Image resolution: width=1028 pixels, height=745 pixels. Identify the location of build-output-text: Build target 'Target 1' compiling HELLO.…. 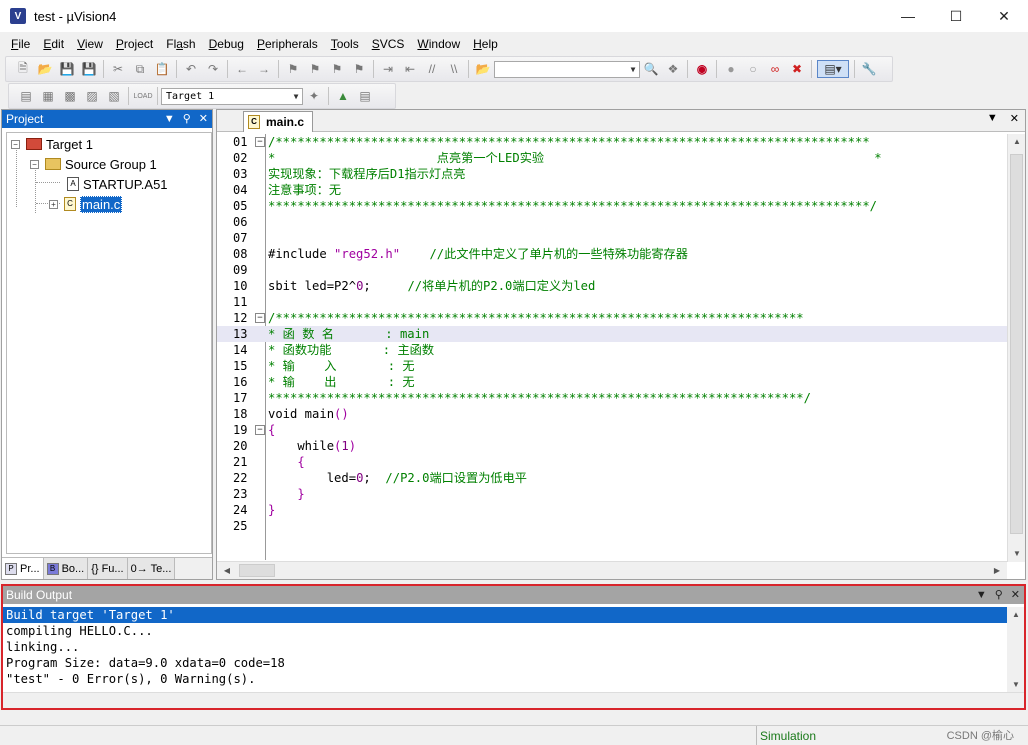
(506, 647).